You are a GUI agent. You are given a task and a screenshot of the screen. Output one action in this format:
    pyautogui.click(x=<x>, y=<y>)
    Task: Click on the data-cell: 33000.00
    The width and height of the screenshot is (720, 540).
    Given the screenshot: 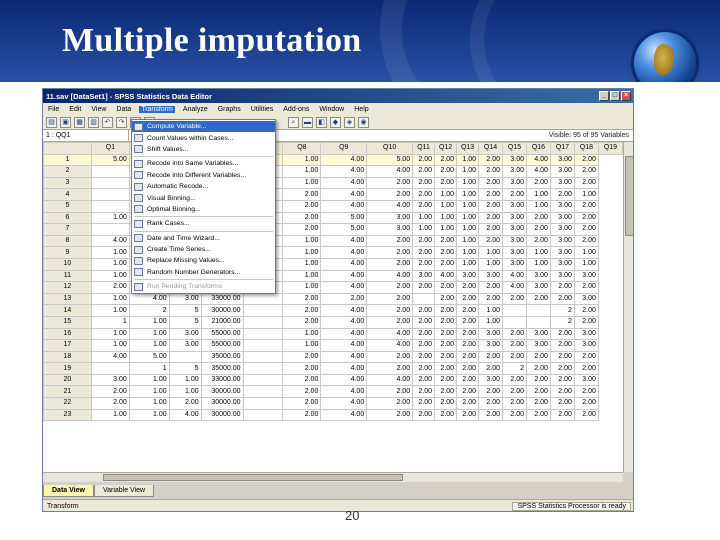 What is the action you would take?
    pyautogui.click(x=222, y=299)
    